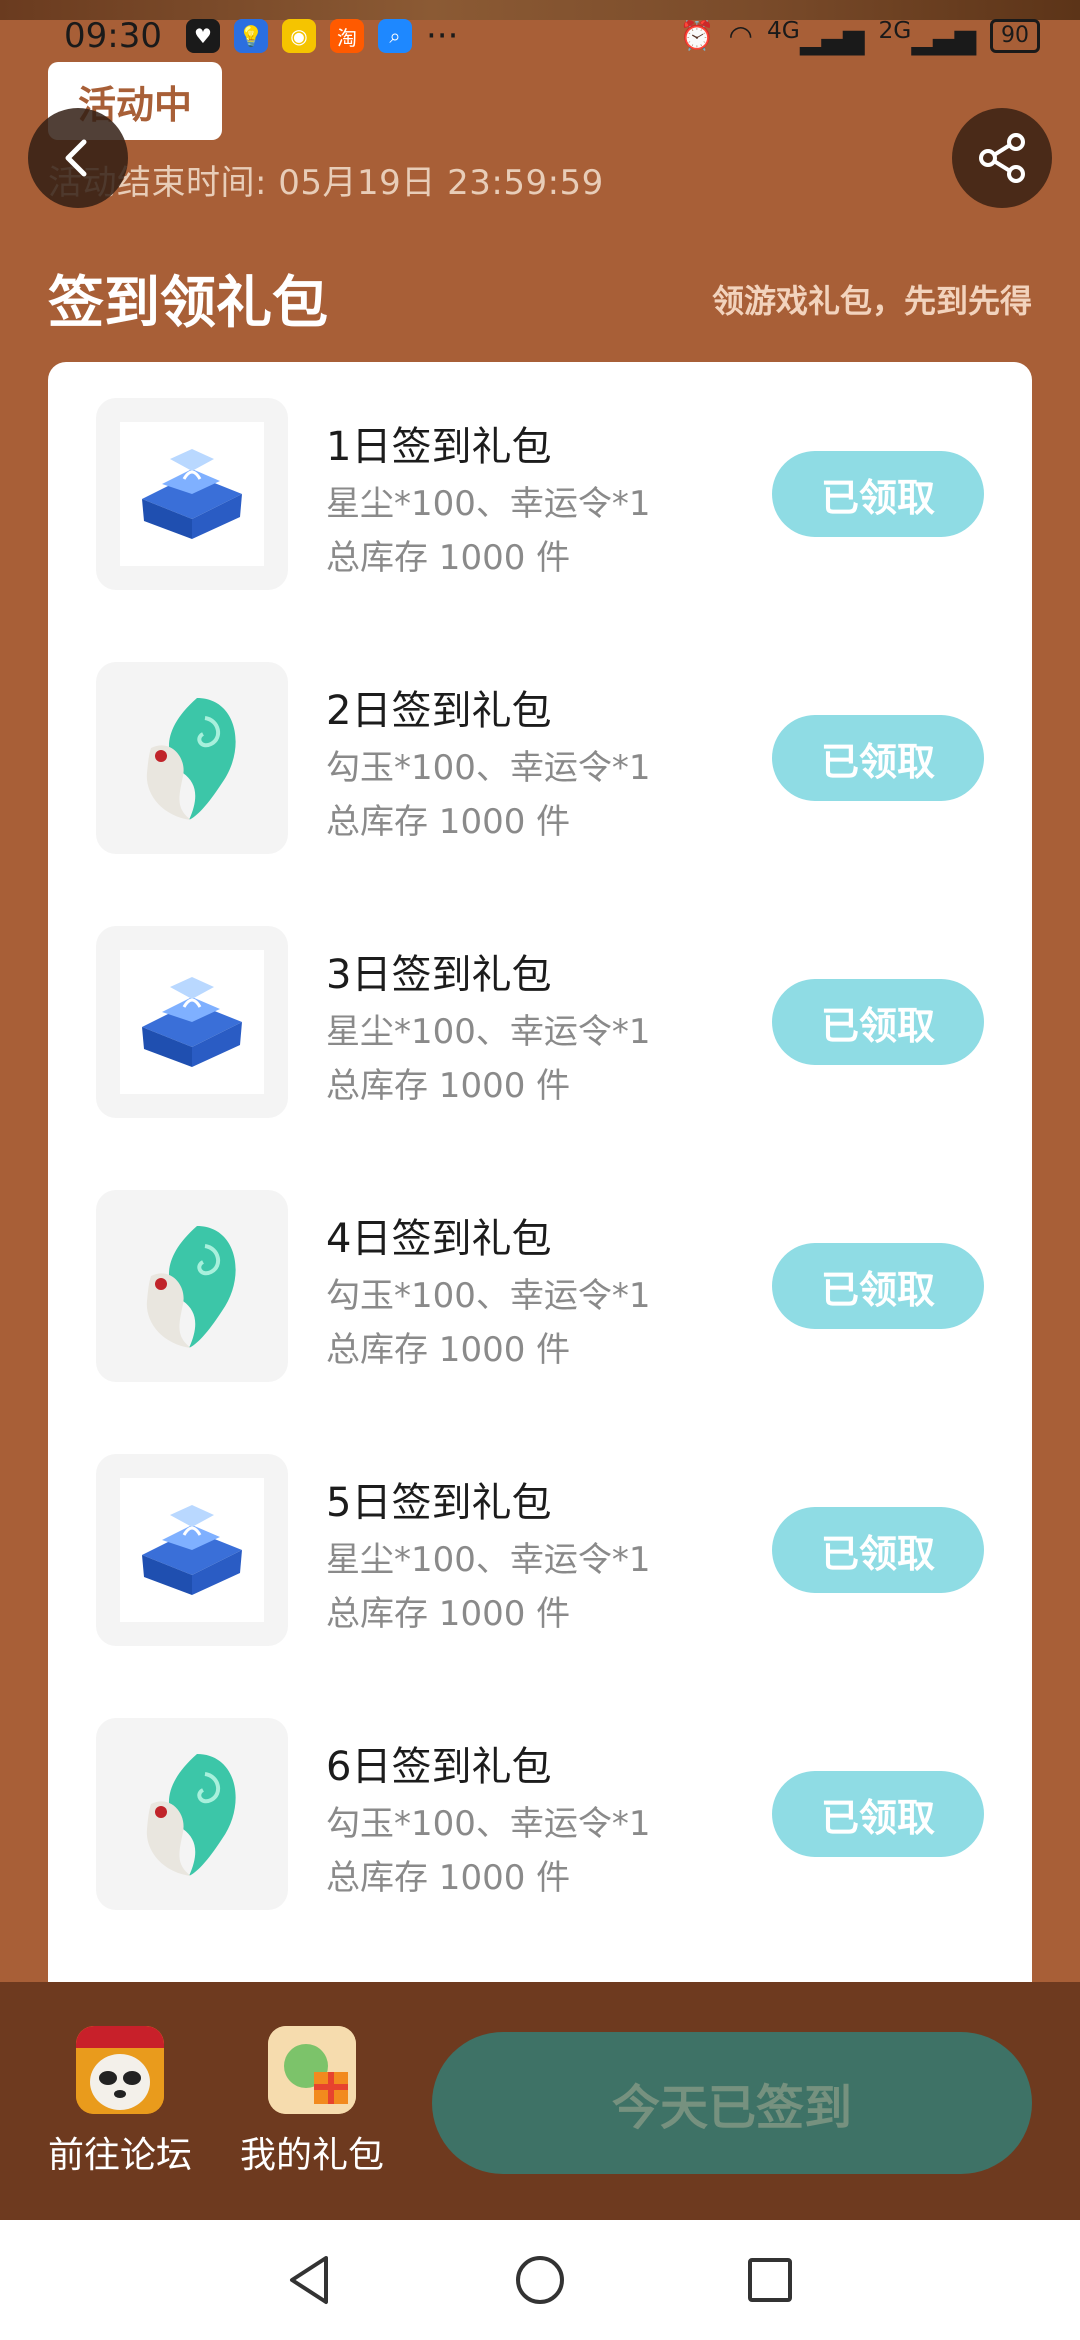 This screenshot has width=1080, height=2340. What do you see at coordinates (439, 1239) in the screenshot?
I see `gift-name: 4日签到礼包` at bounding box center [439, 1239].